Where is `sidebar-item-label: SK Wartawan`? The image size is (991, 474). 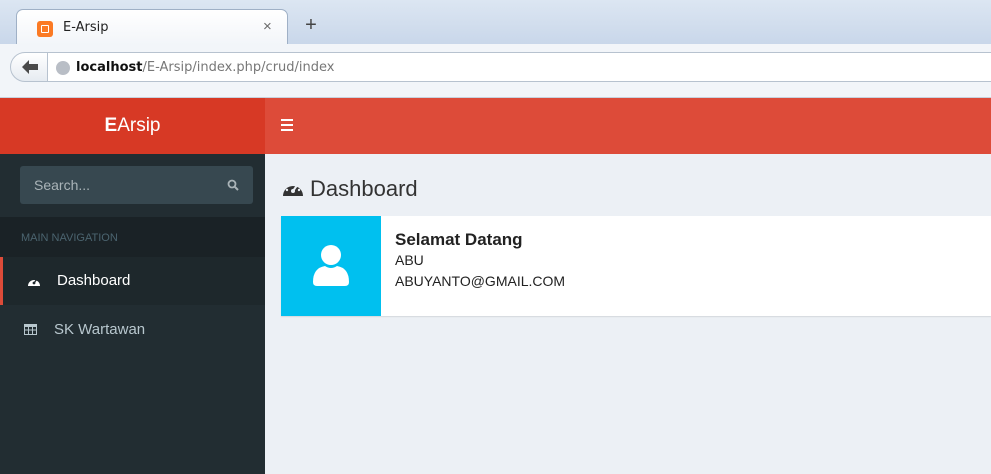 sidebar-item-label: SK Wartawan is located at coordinates (100, 329).